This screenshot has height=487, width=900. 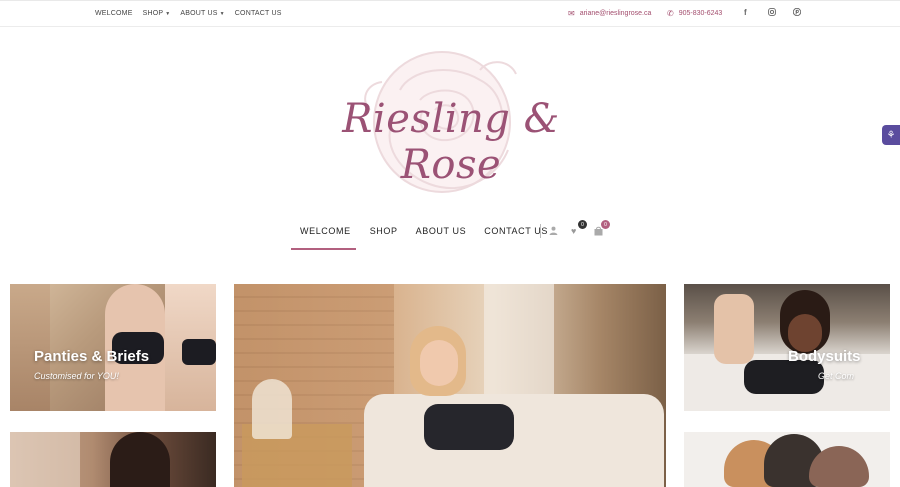 I want to click on category-tile-bodysuits: Bodysuits Get Com, so click(x=787, y=347).